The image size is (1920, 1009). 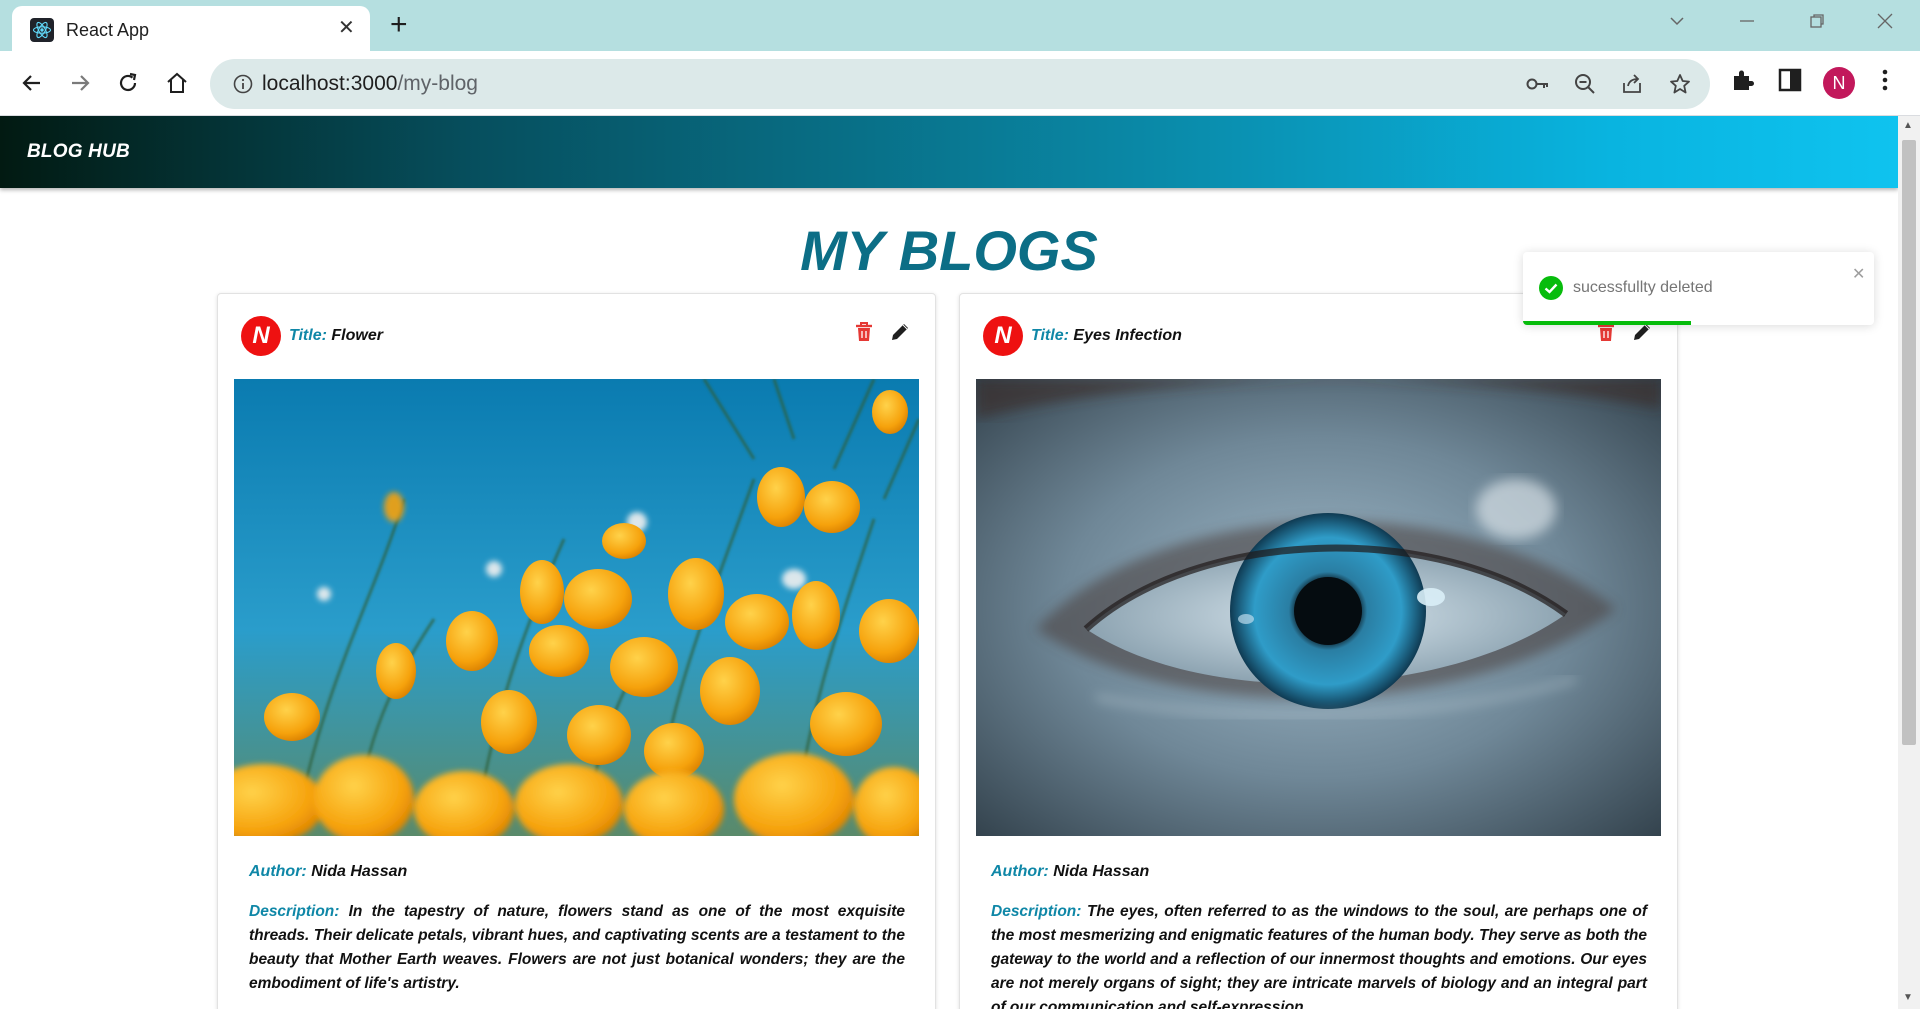 What do you see at coordinates (1839, 83) in the screenshot?
I see `profile-avatar: N` at bounding box center [1839, 83].